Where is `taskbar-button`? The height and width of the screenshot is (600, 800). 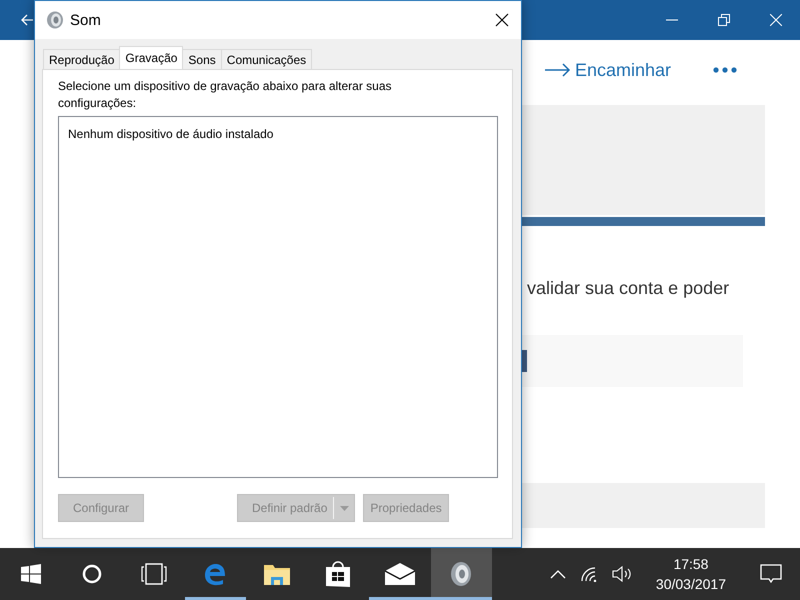 taskbar-button is located at coordinates (461, 574).